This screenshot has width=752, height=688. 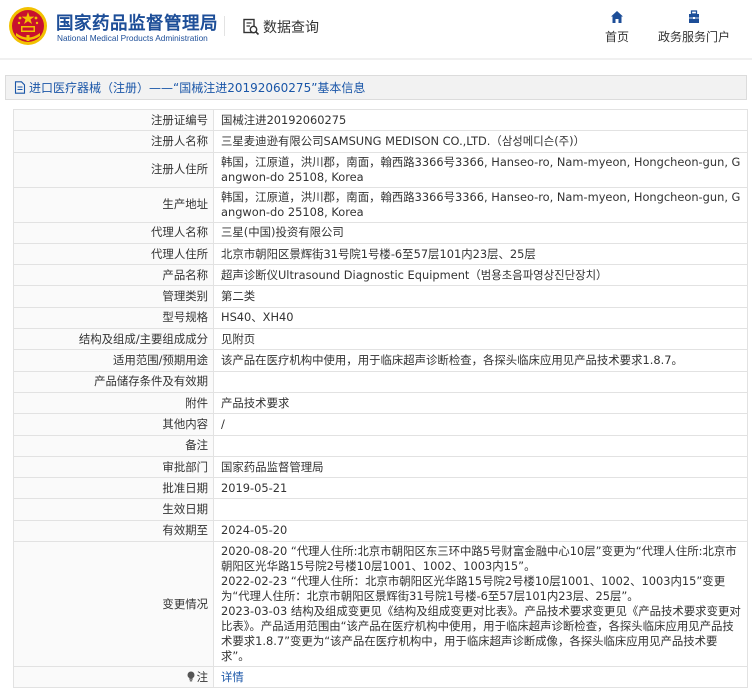 What do you see at coordinates (480, 296) in the screenshot?
I see `row-value: 第二类` at bounding box center [480, 296].